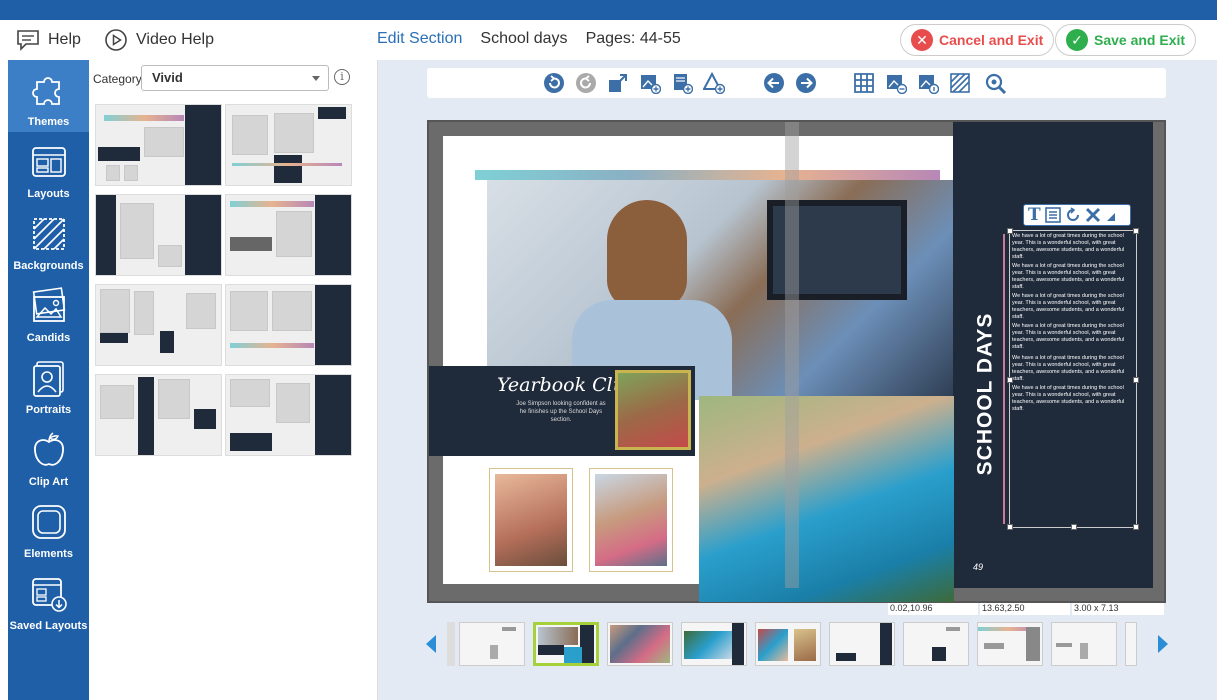 This screenshot has width=1217, height=700. I want to click on sidebar-item-label: Portraits, so click(48, 410).